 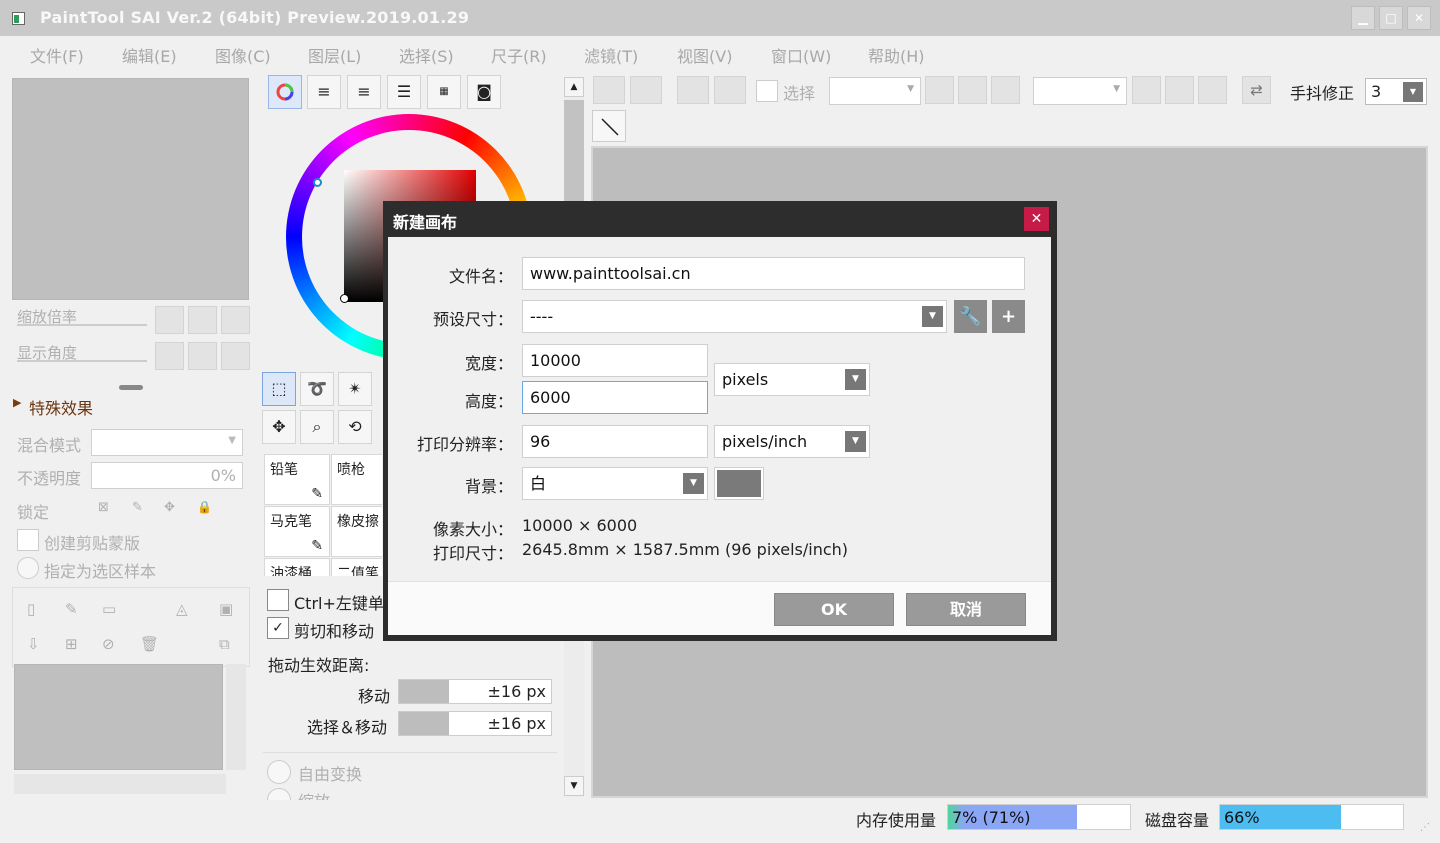 I want to click on layer-list-hscrollbar, so click(x=120, y=784).